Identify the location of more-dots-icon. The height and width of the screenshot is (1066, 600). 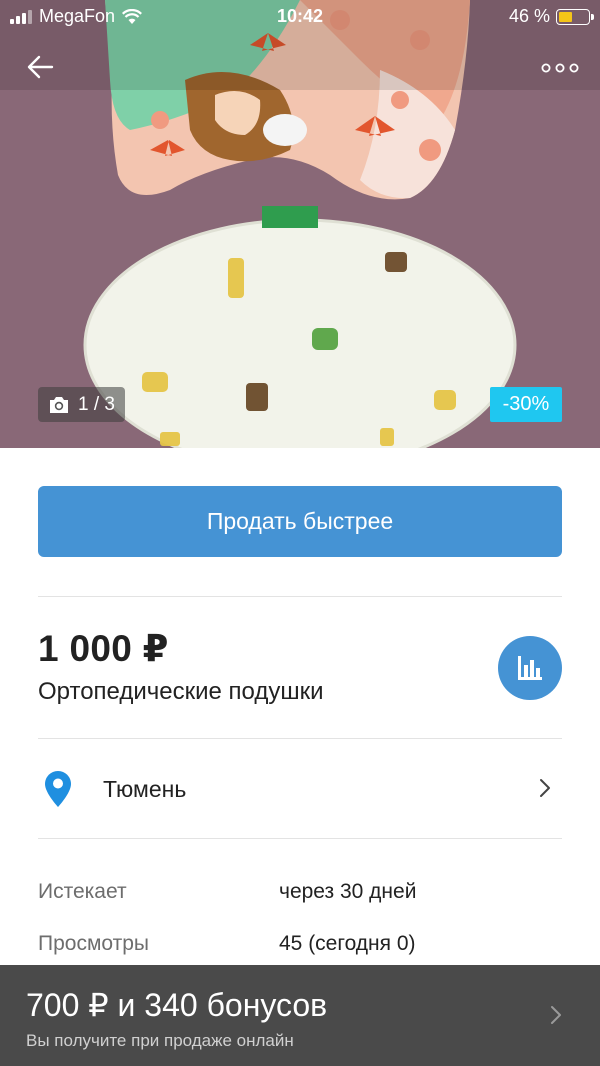
(560, 68).